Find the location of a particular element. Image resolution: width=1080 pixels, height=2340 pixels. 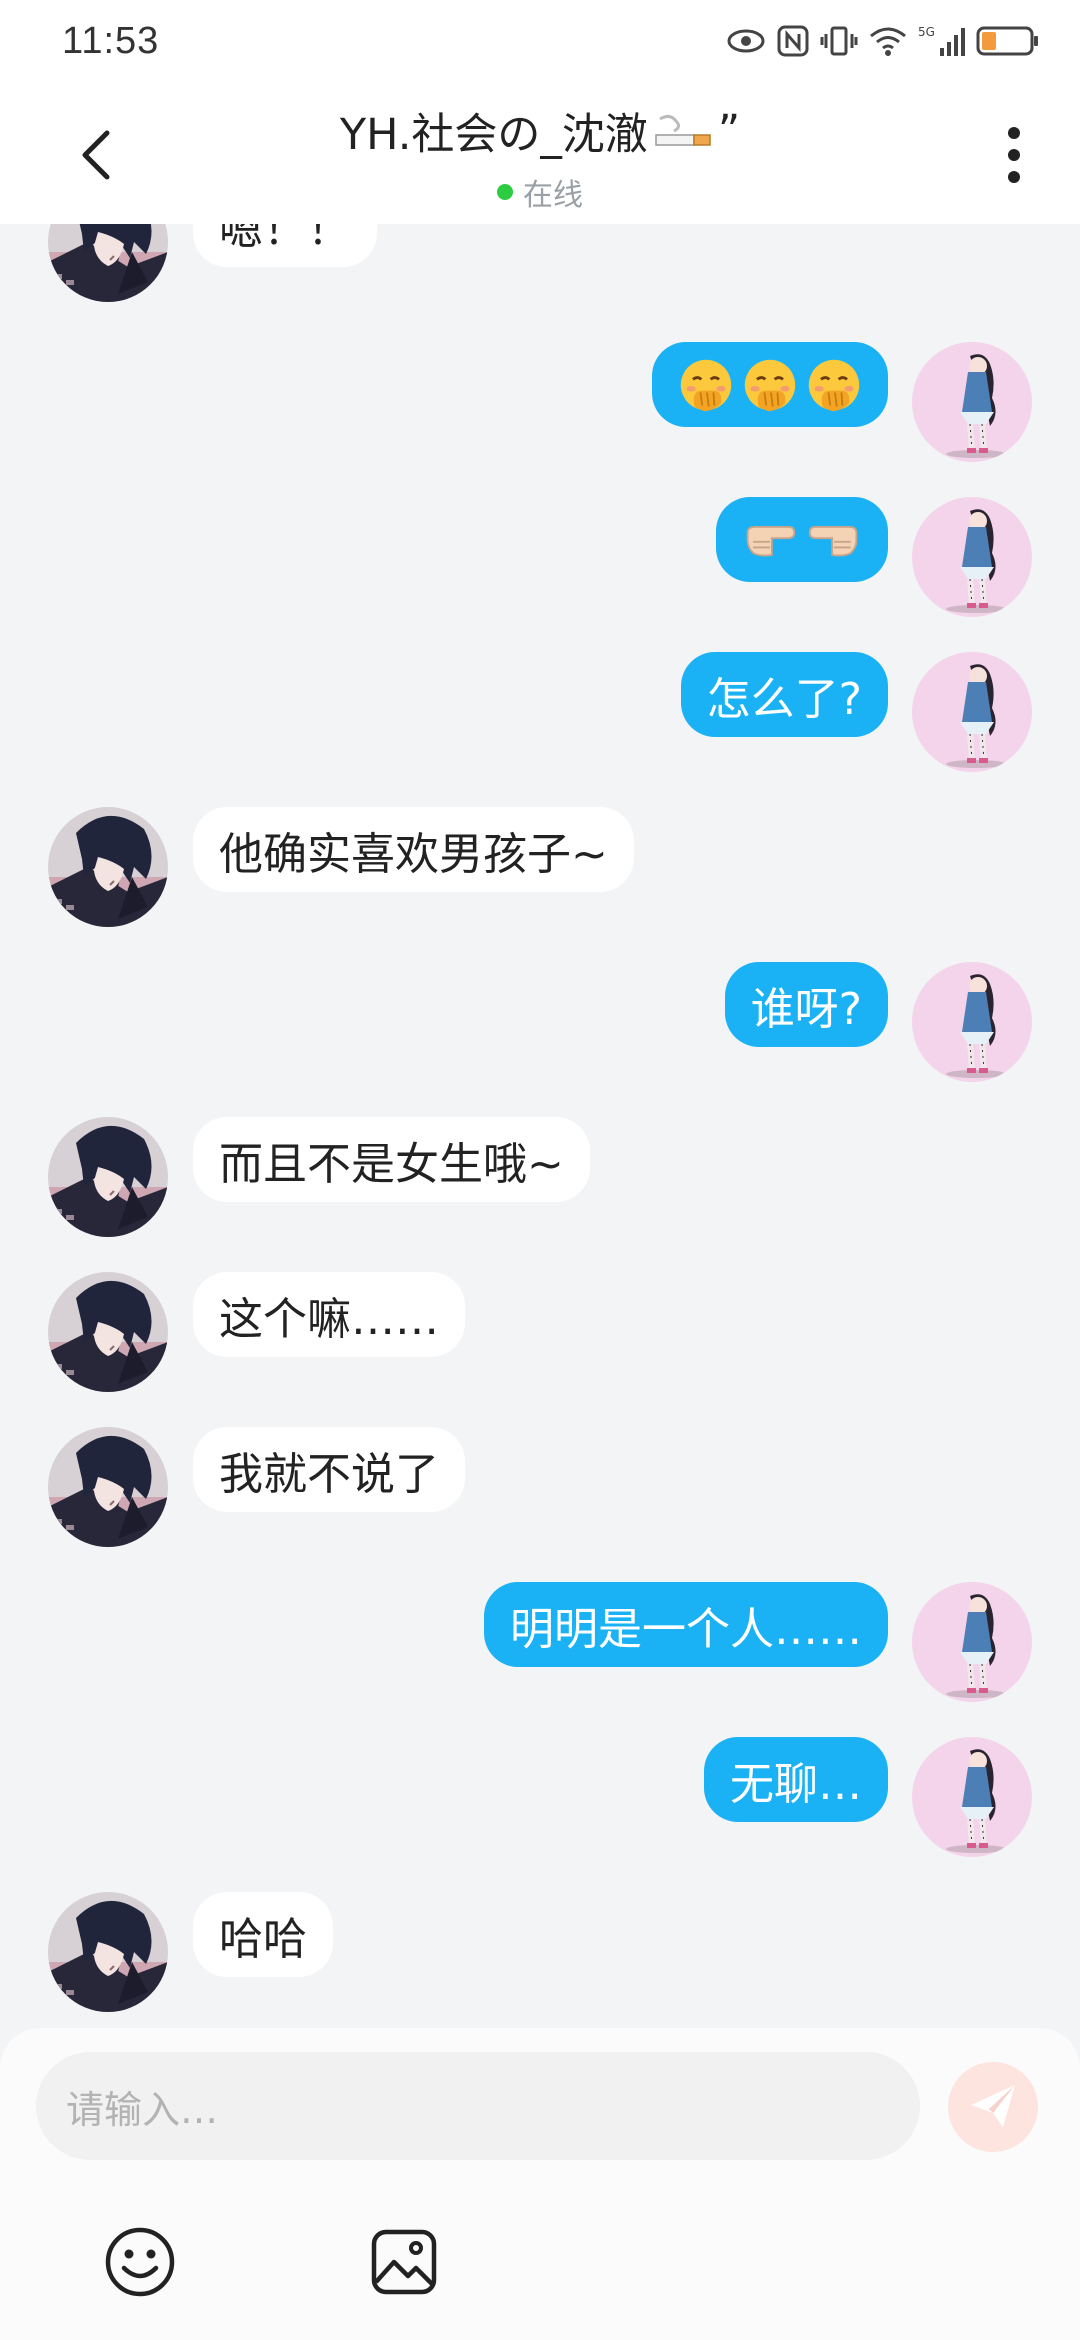

message-bubble: 而且不是女生哦~ is located at coordinates (391, 1159).